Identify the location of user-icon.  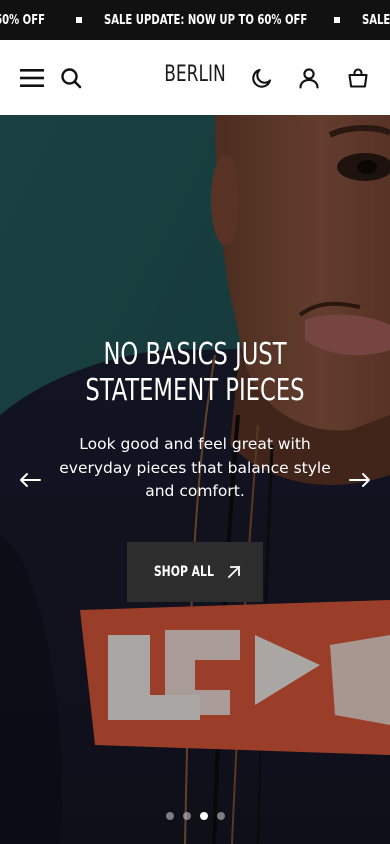
(309, 78).